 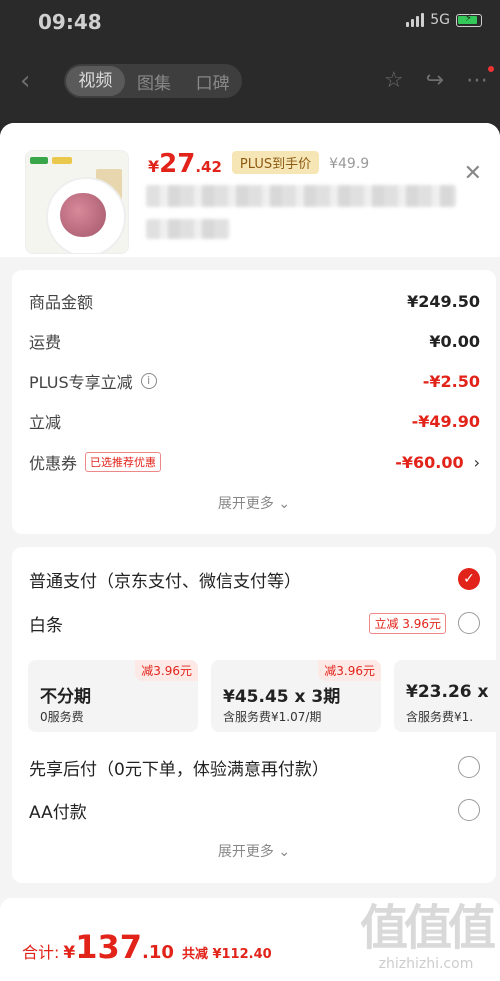 What do you see at coordinates (212, 81) in the screenshot?
I see `tab-reviews: 口碑` at bounding box center [212, 81].